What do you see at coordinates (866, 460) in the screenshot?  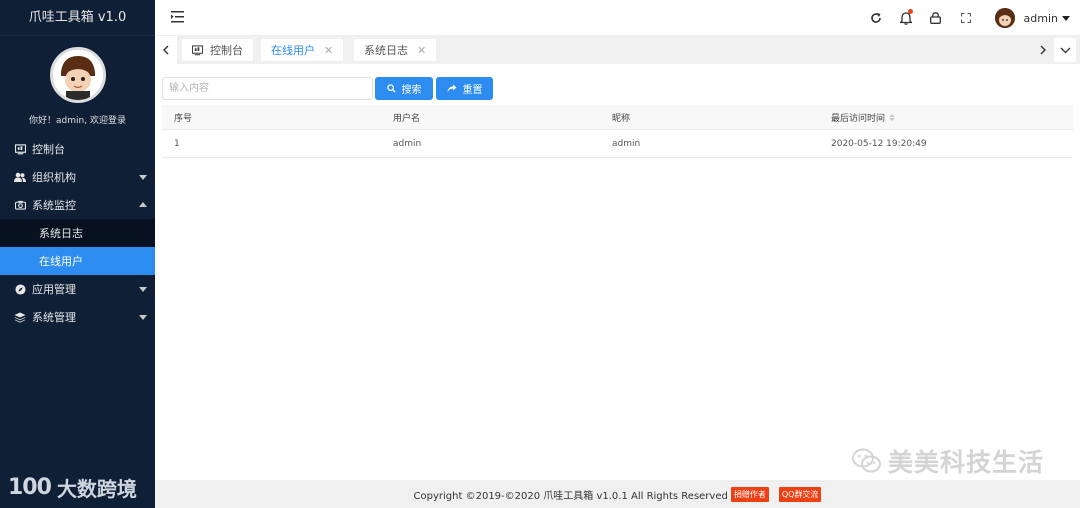 I see `wechat-icon` at bounding box center [866, 460].